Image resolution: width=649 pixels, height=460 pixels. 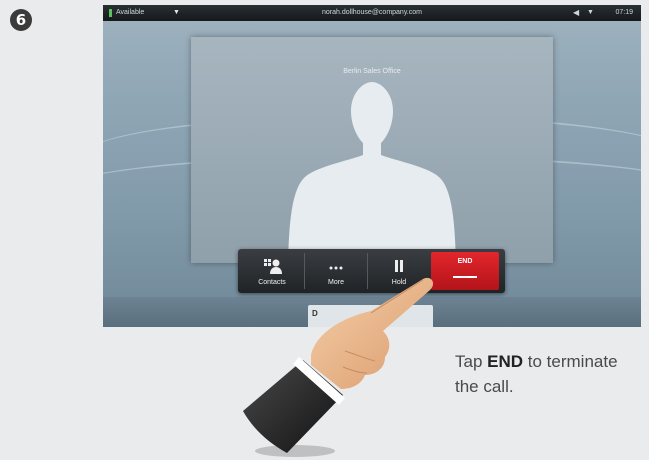 What do you see at coordinates (576, 13) in the screenshot?
I see `volume-icon: ◀` at bounding box center [576, 13].